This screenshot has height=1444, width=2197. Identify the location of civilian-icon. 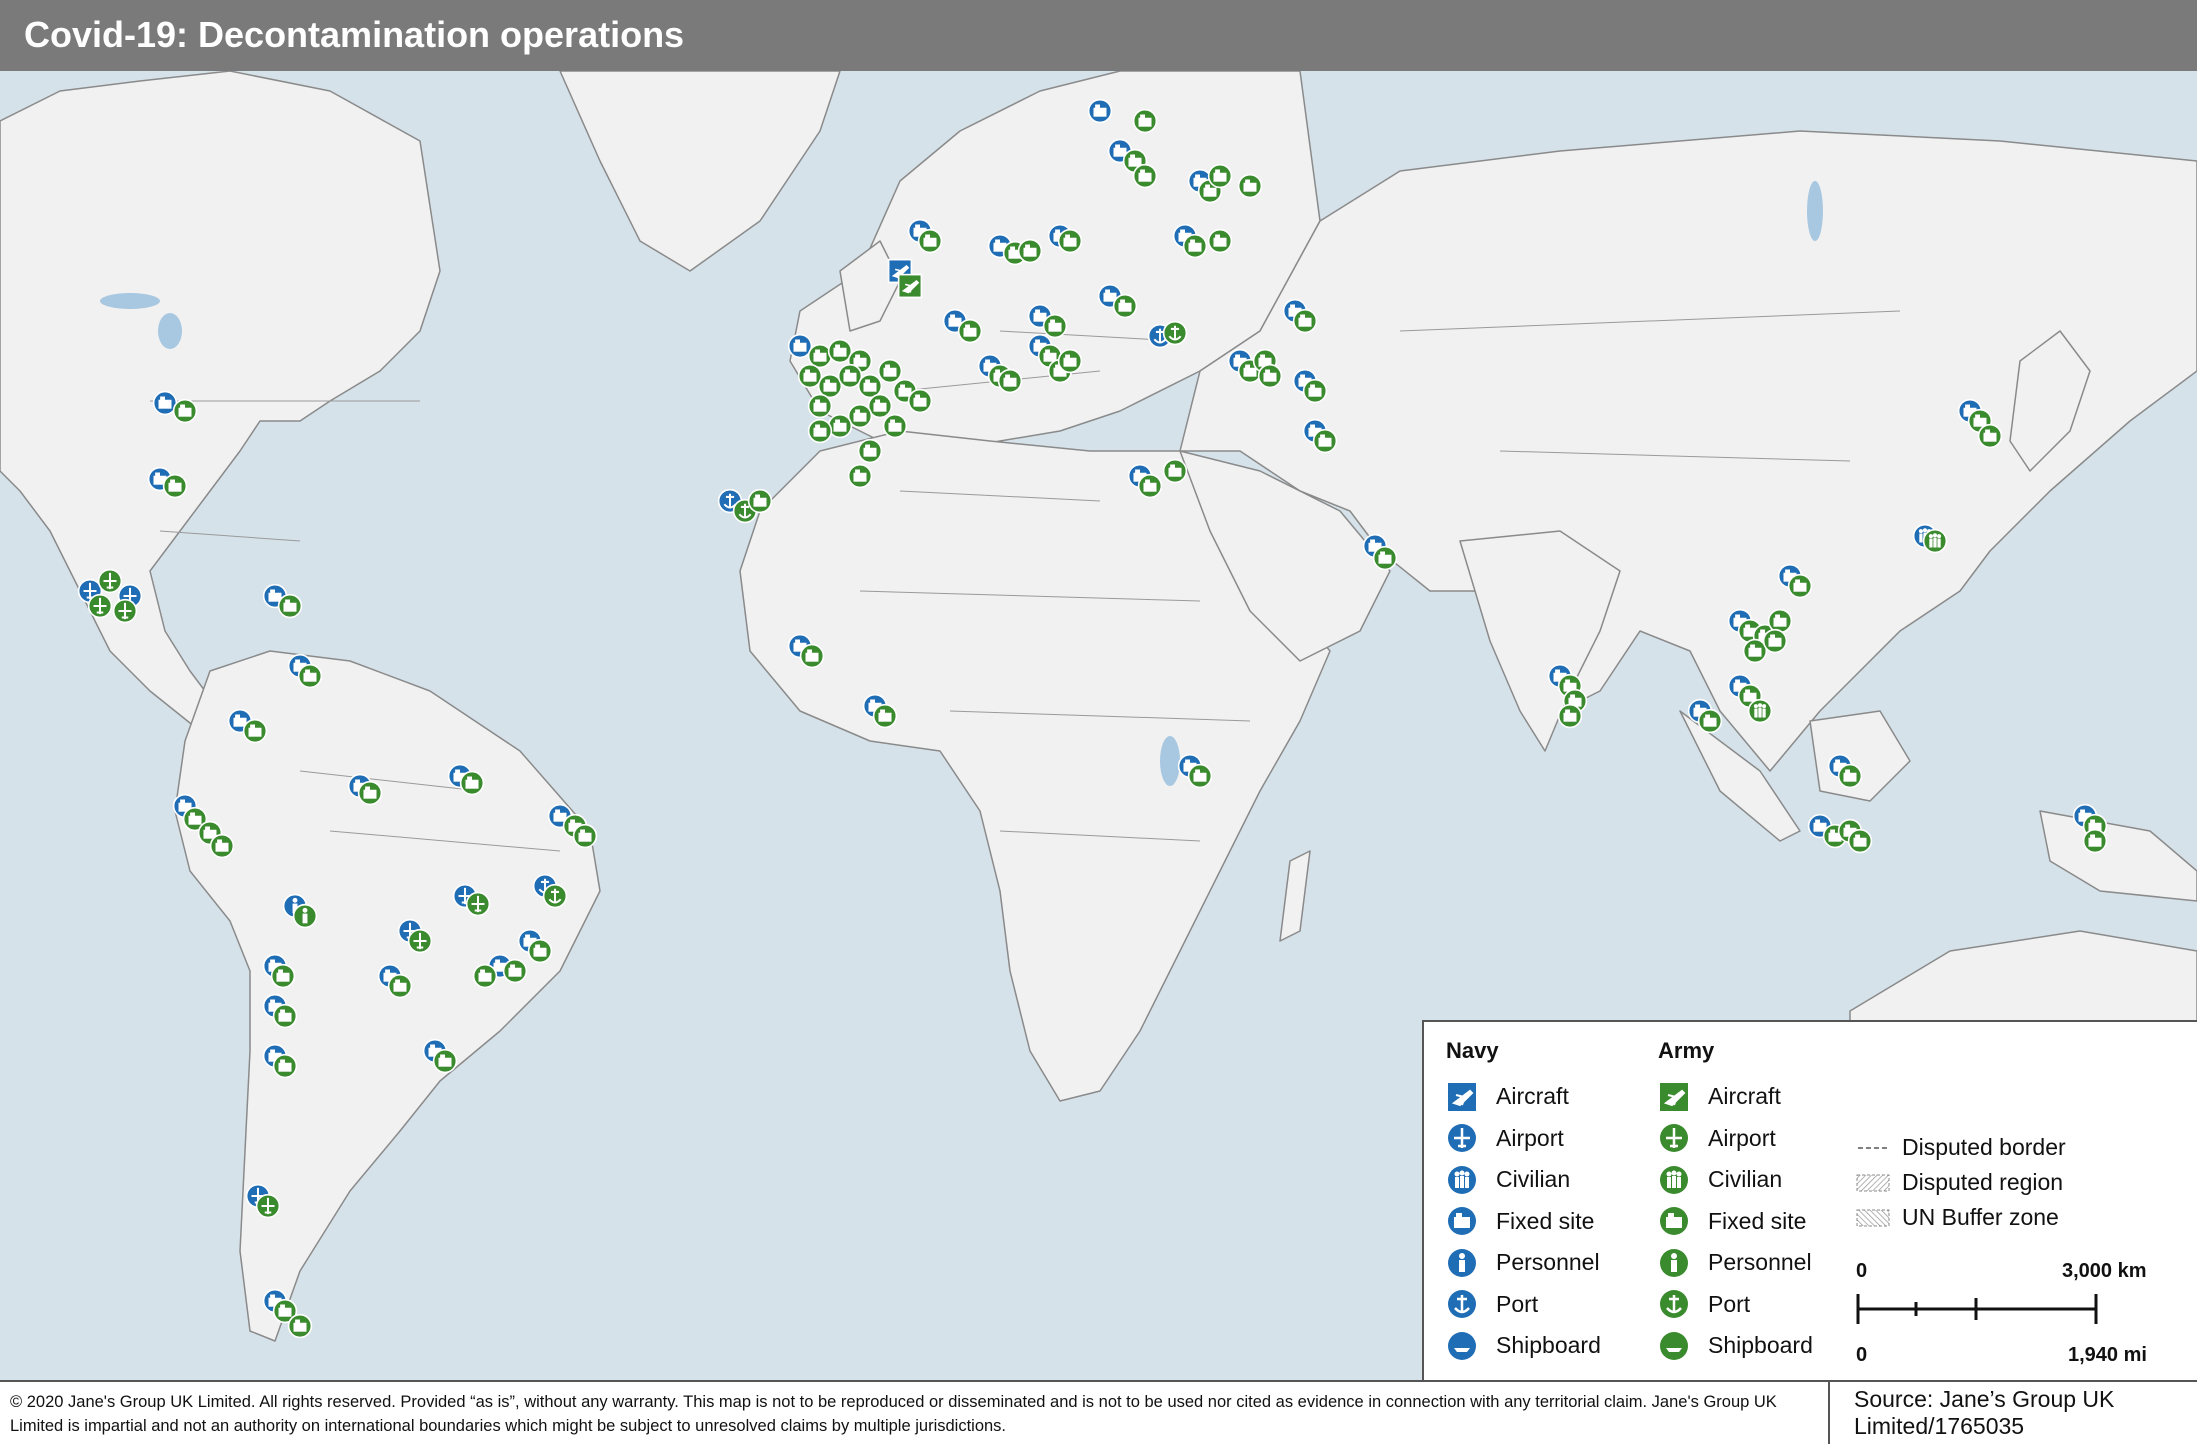
(1674, 1180).